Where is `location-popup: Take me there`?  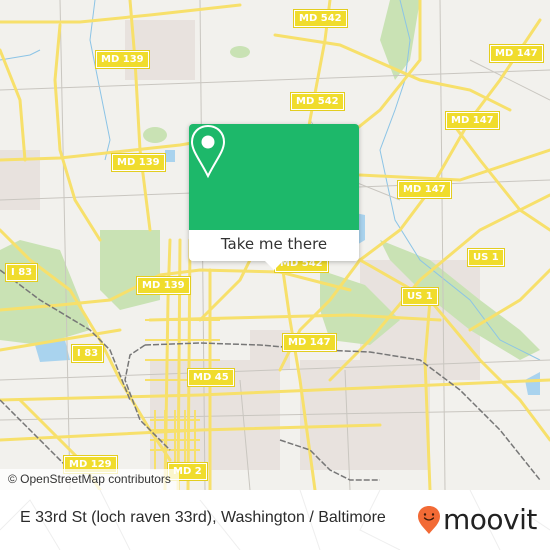
location-popup: Take me there is located at coordinates (274, 197).